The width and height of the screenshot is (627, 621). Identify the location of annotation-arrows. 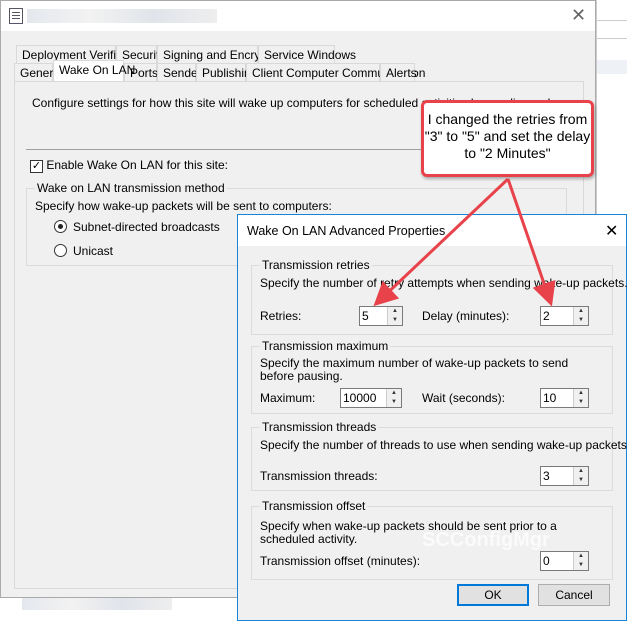
(464, 242).